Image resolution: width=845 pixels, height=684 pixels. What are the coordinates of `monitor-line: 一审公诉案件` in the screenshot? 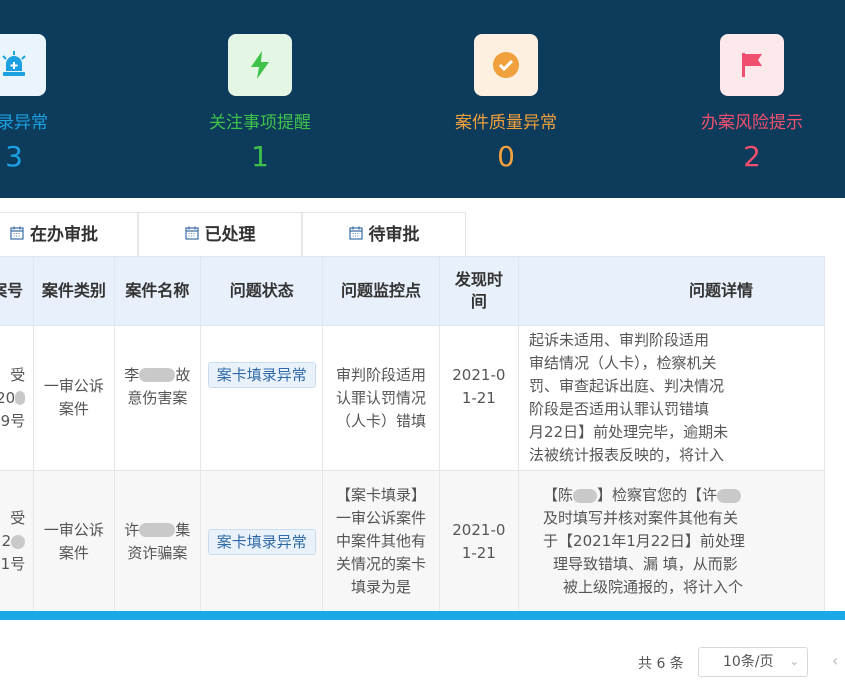 It's located at (381, 518).